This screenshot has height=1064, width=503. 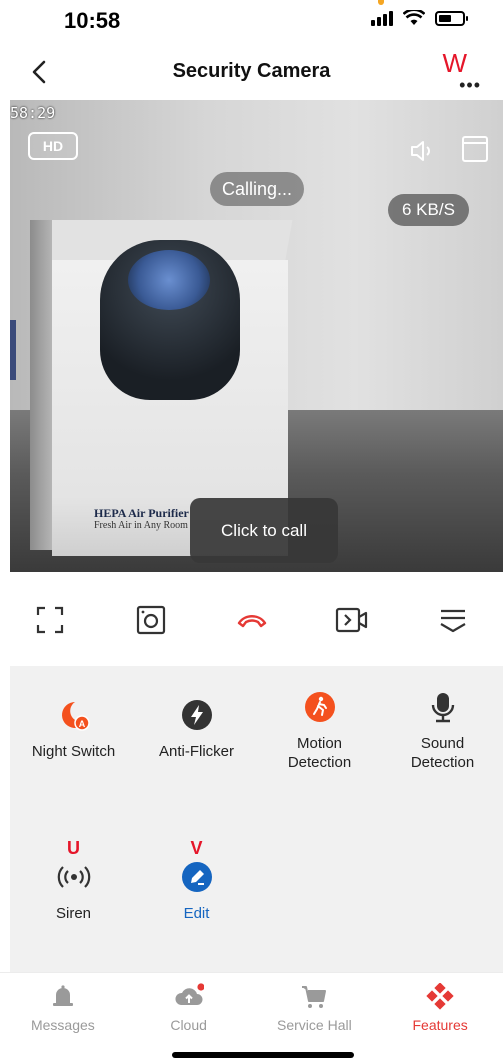 I want to click on night-switch-feature: A Night Switch, so click(x=73, y=729).